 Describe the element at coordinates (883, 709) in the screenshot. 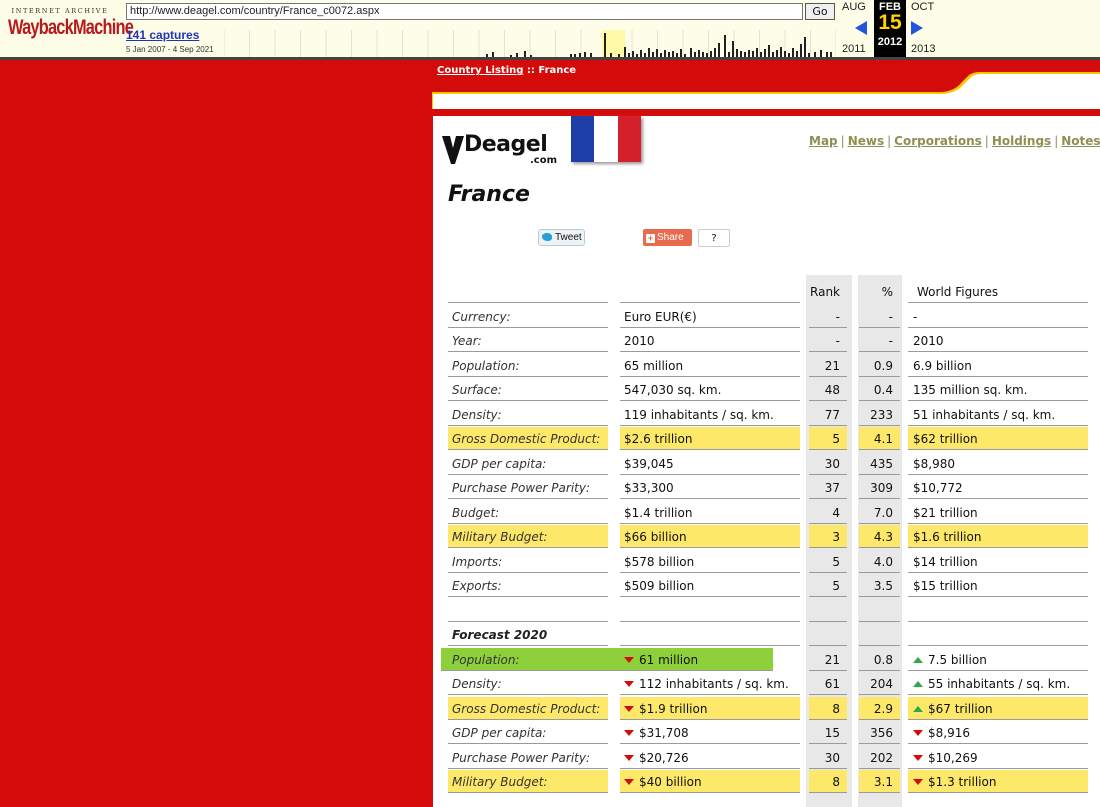

I see `forecast-pct-text: 2.9` at that location.